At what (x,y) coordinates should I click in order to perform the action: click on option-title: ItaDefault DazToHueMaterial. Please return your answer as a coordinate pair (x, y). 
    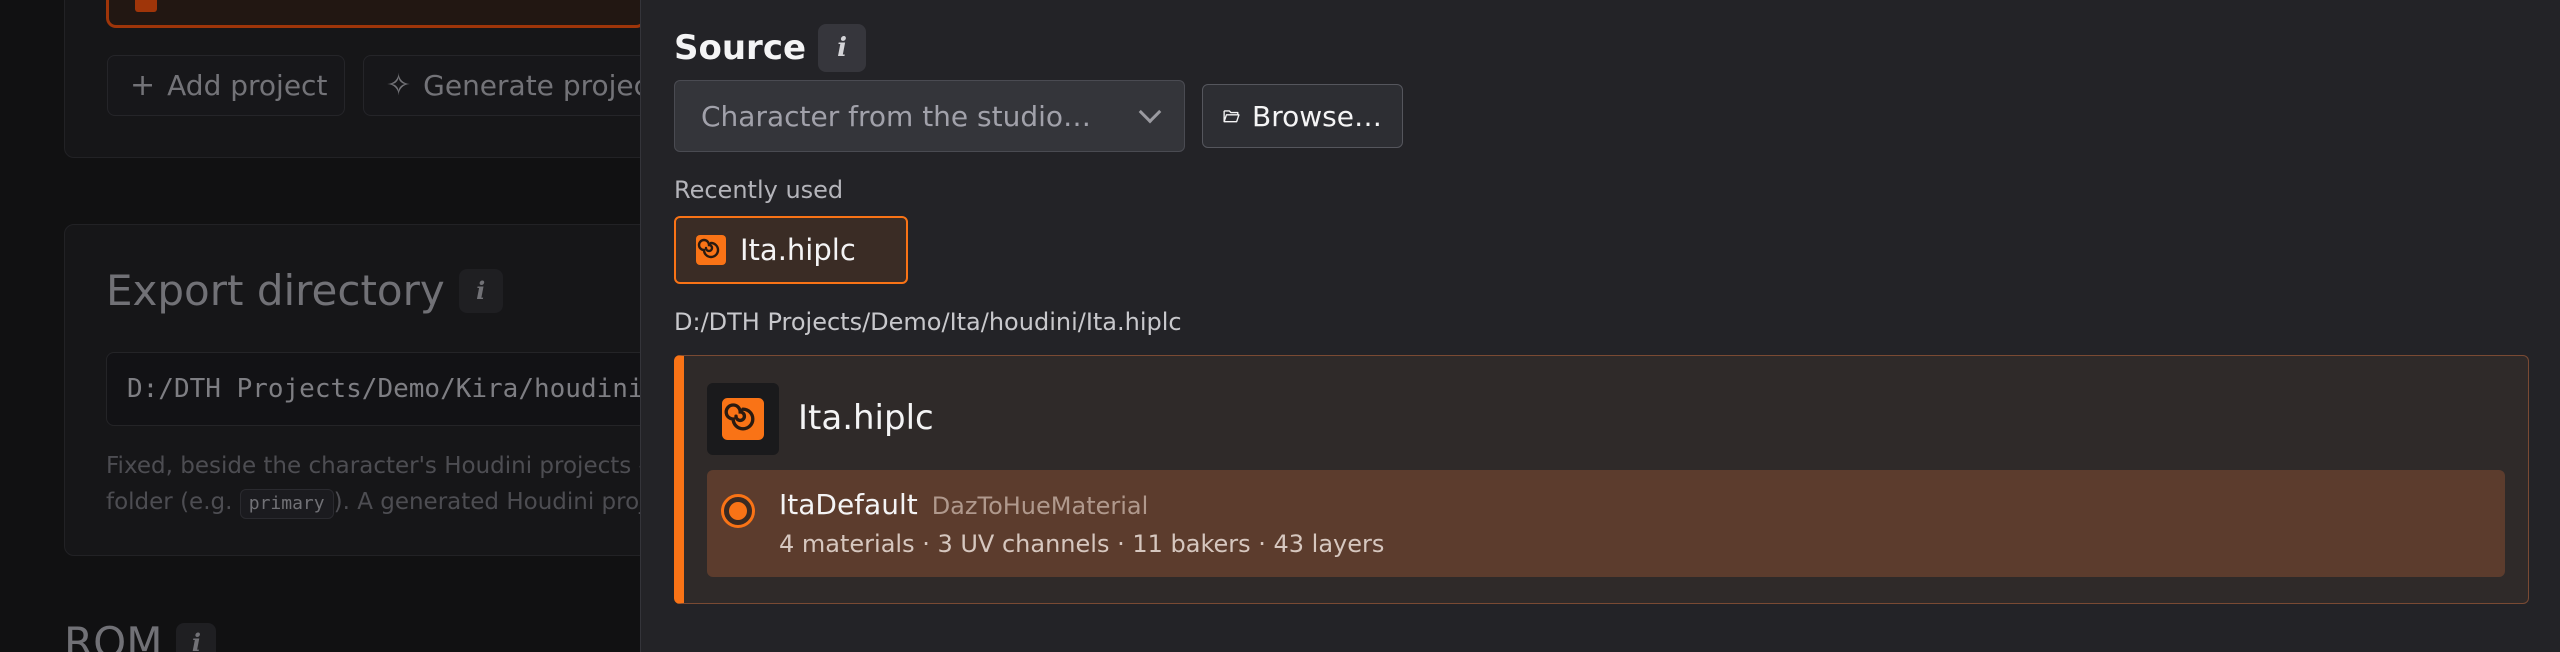
    Looking at the image, I should click on (963, 504).